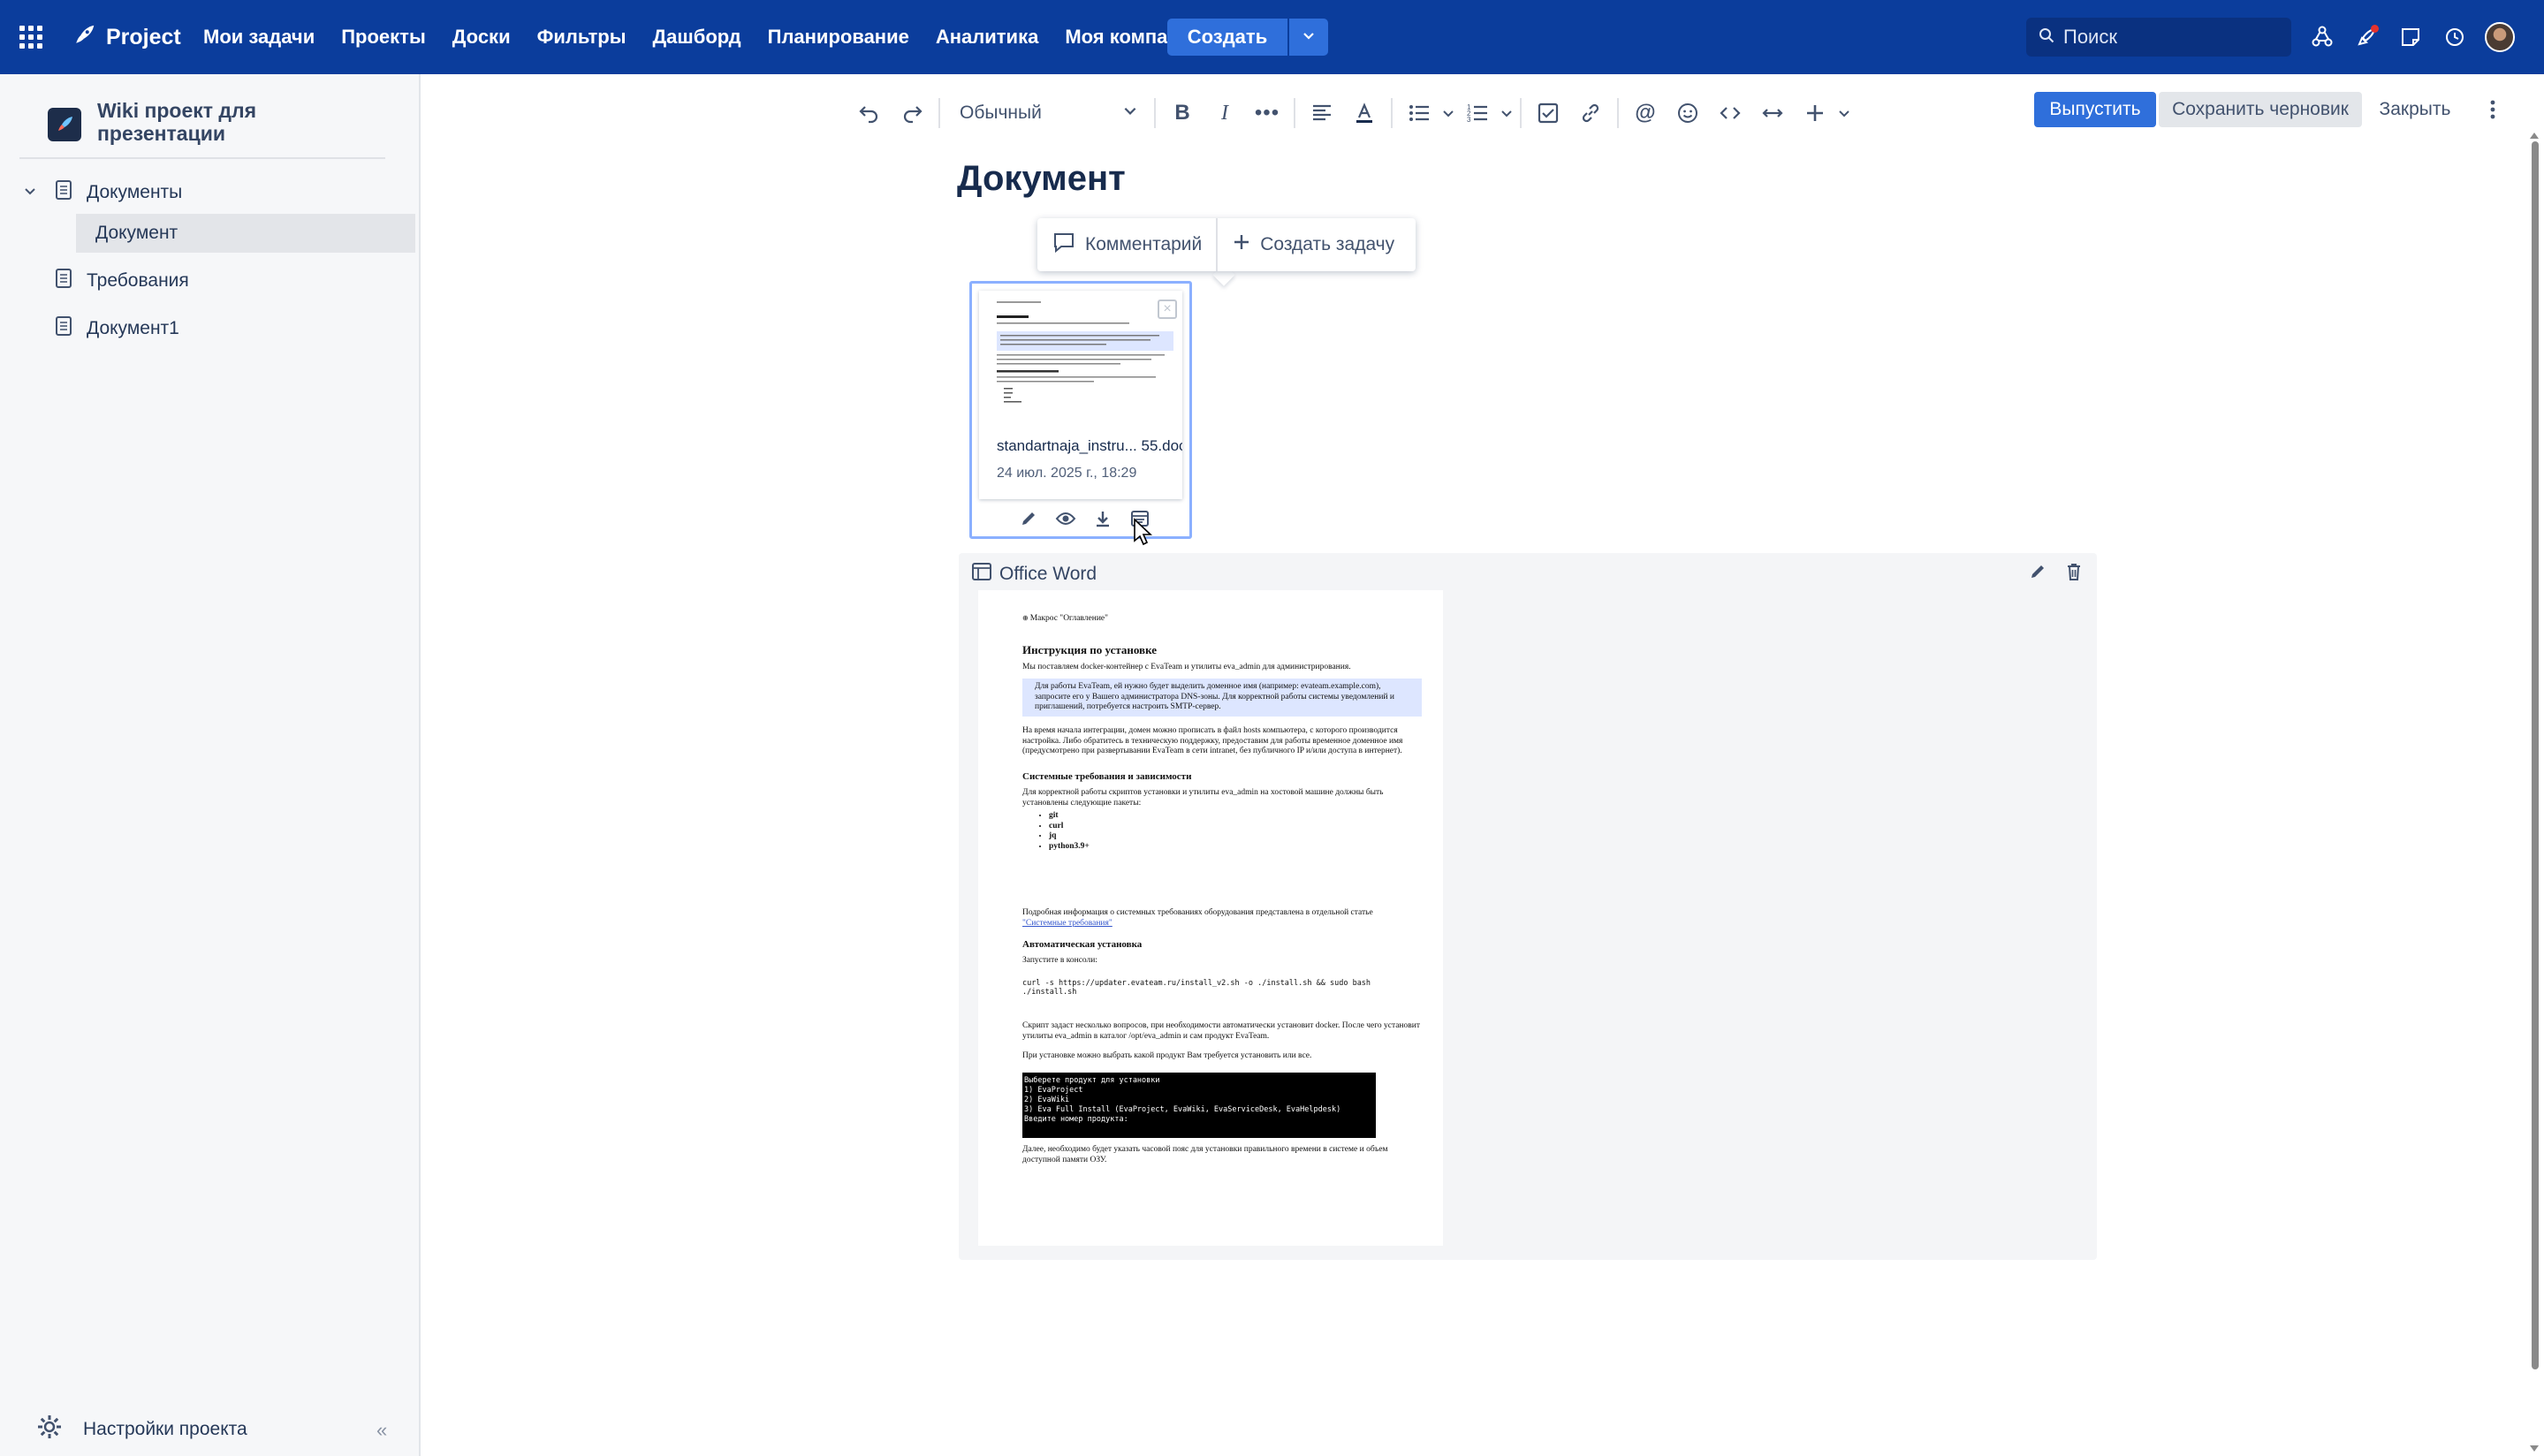 Image resolution: width=2544 pixels, height=1456 pixels. Describe the element at coordinates (1815, 113) in the screenshot. I see `insert-plus-icon` at that location.